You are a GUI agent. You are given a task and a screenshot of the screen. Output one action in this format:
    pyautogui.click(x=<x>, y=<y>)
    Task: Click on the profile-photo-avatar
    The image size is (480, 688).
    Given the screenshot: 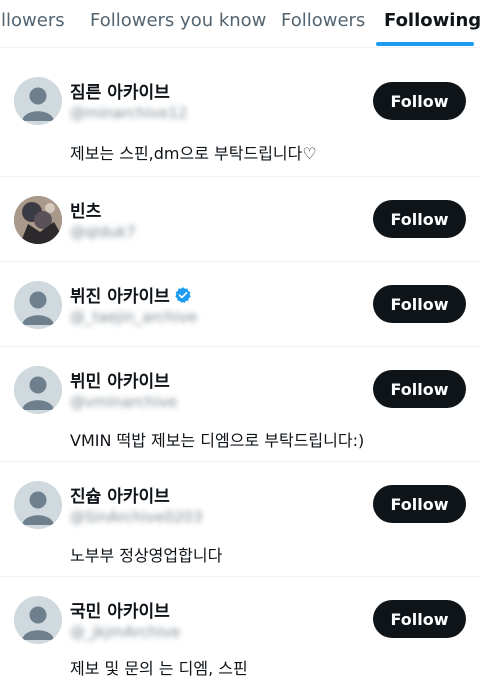 What is the action you would take?
    pyautogui.click(x=38, y=220)
    